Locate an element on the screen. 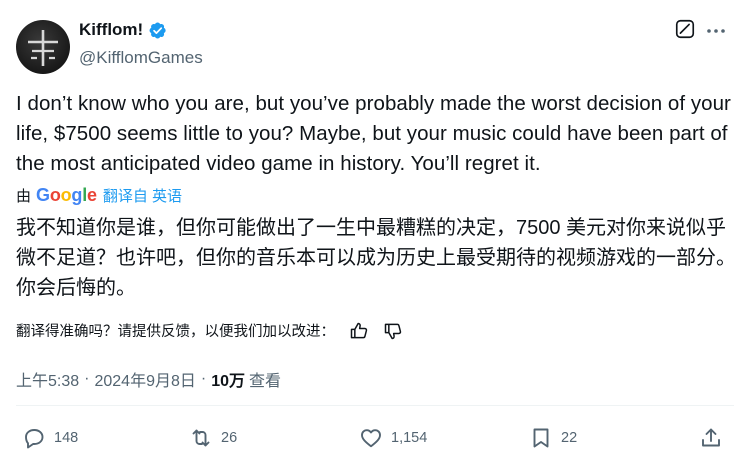 Image resolution: width=750 pixels, height=473 pixels. repost-icon is located at coordinates (201, 438).